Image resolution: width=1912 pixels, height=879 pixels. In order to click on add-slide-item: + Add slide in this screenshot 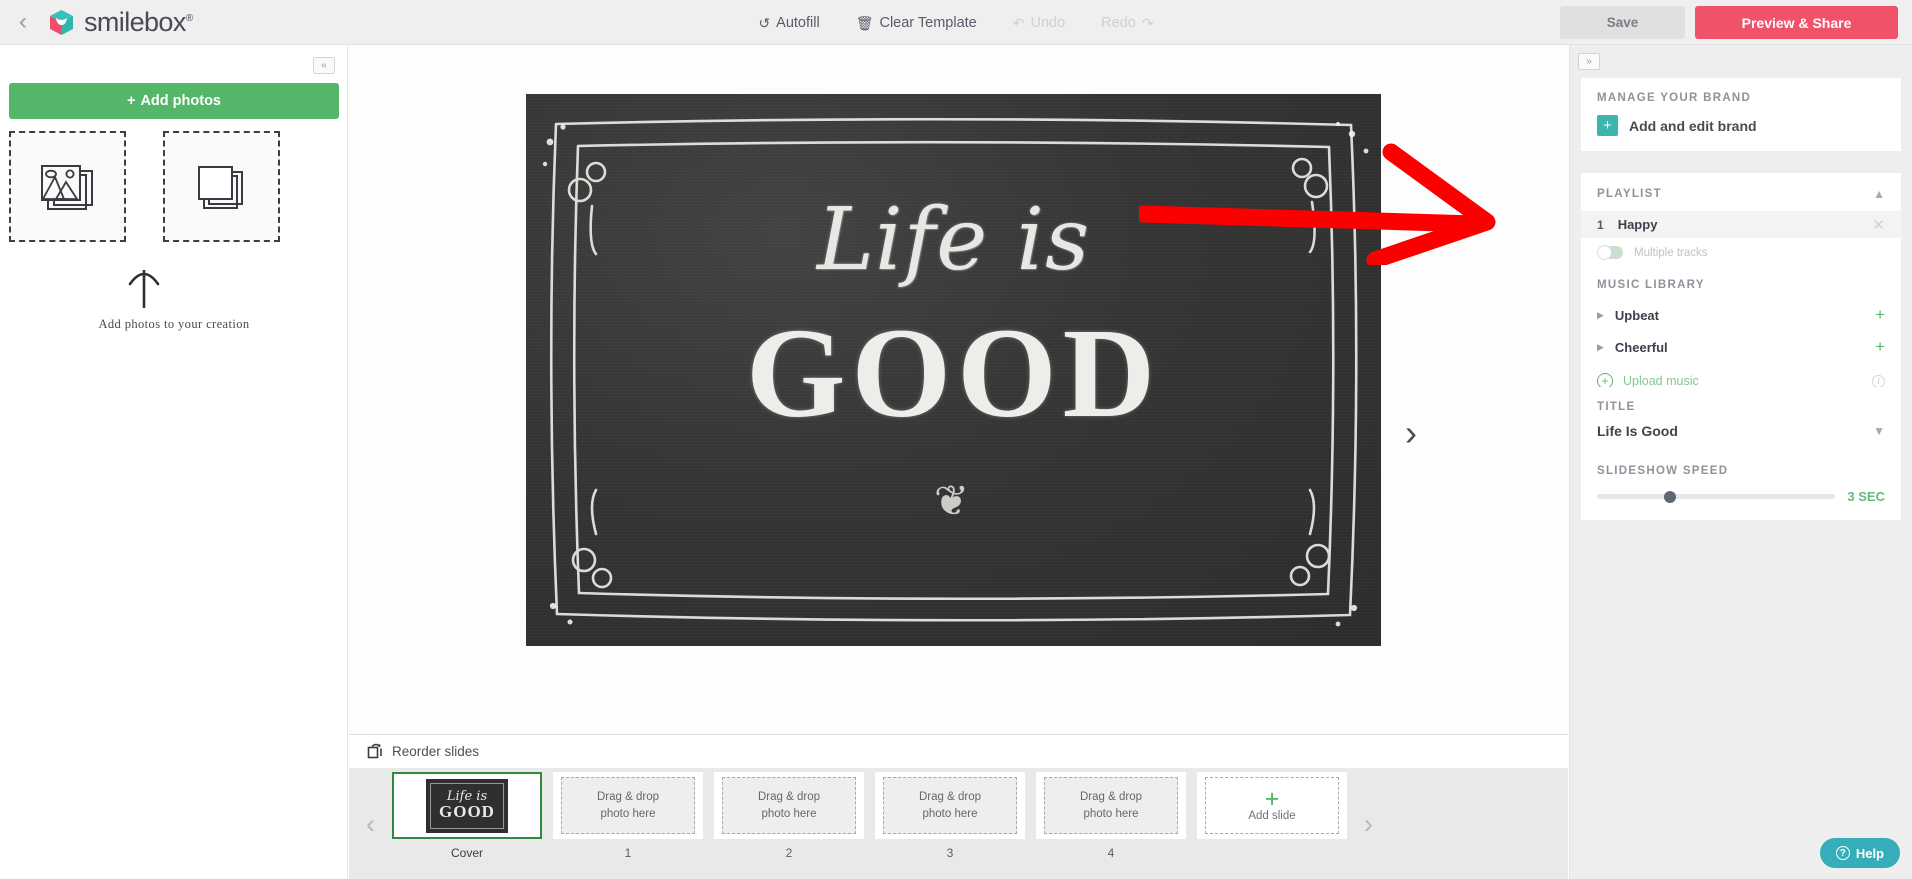, I will do `click(1272, 816)`.